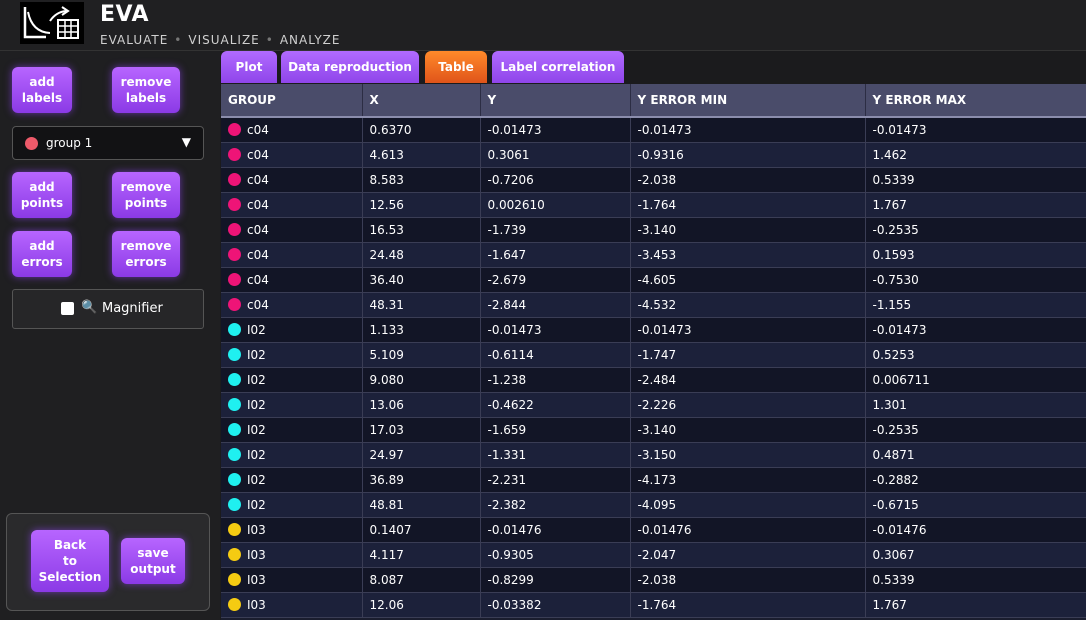  Describe the element at coordinates (421, 101) in the screenshot. I see `column-header-x: X` at that location.